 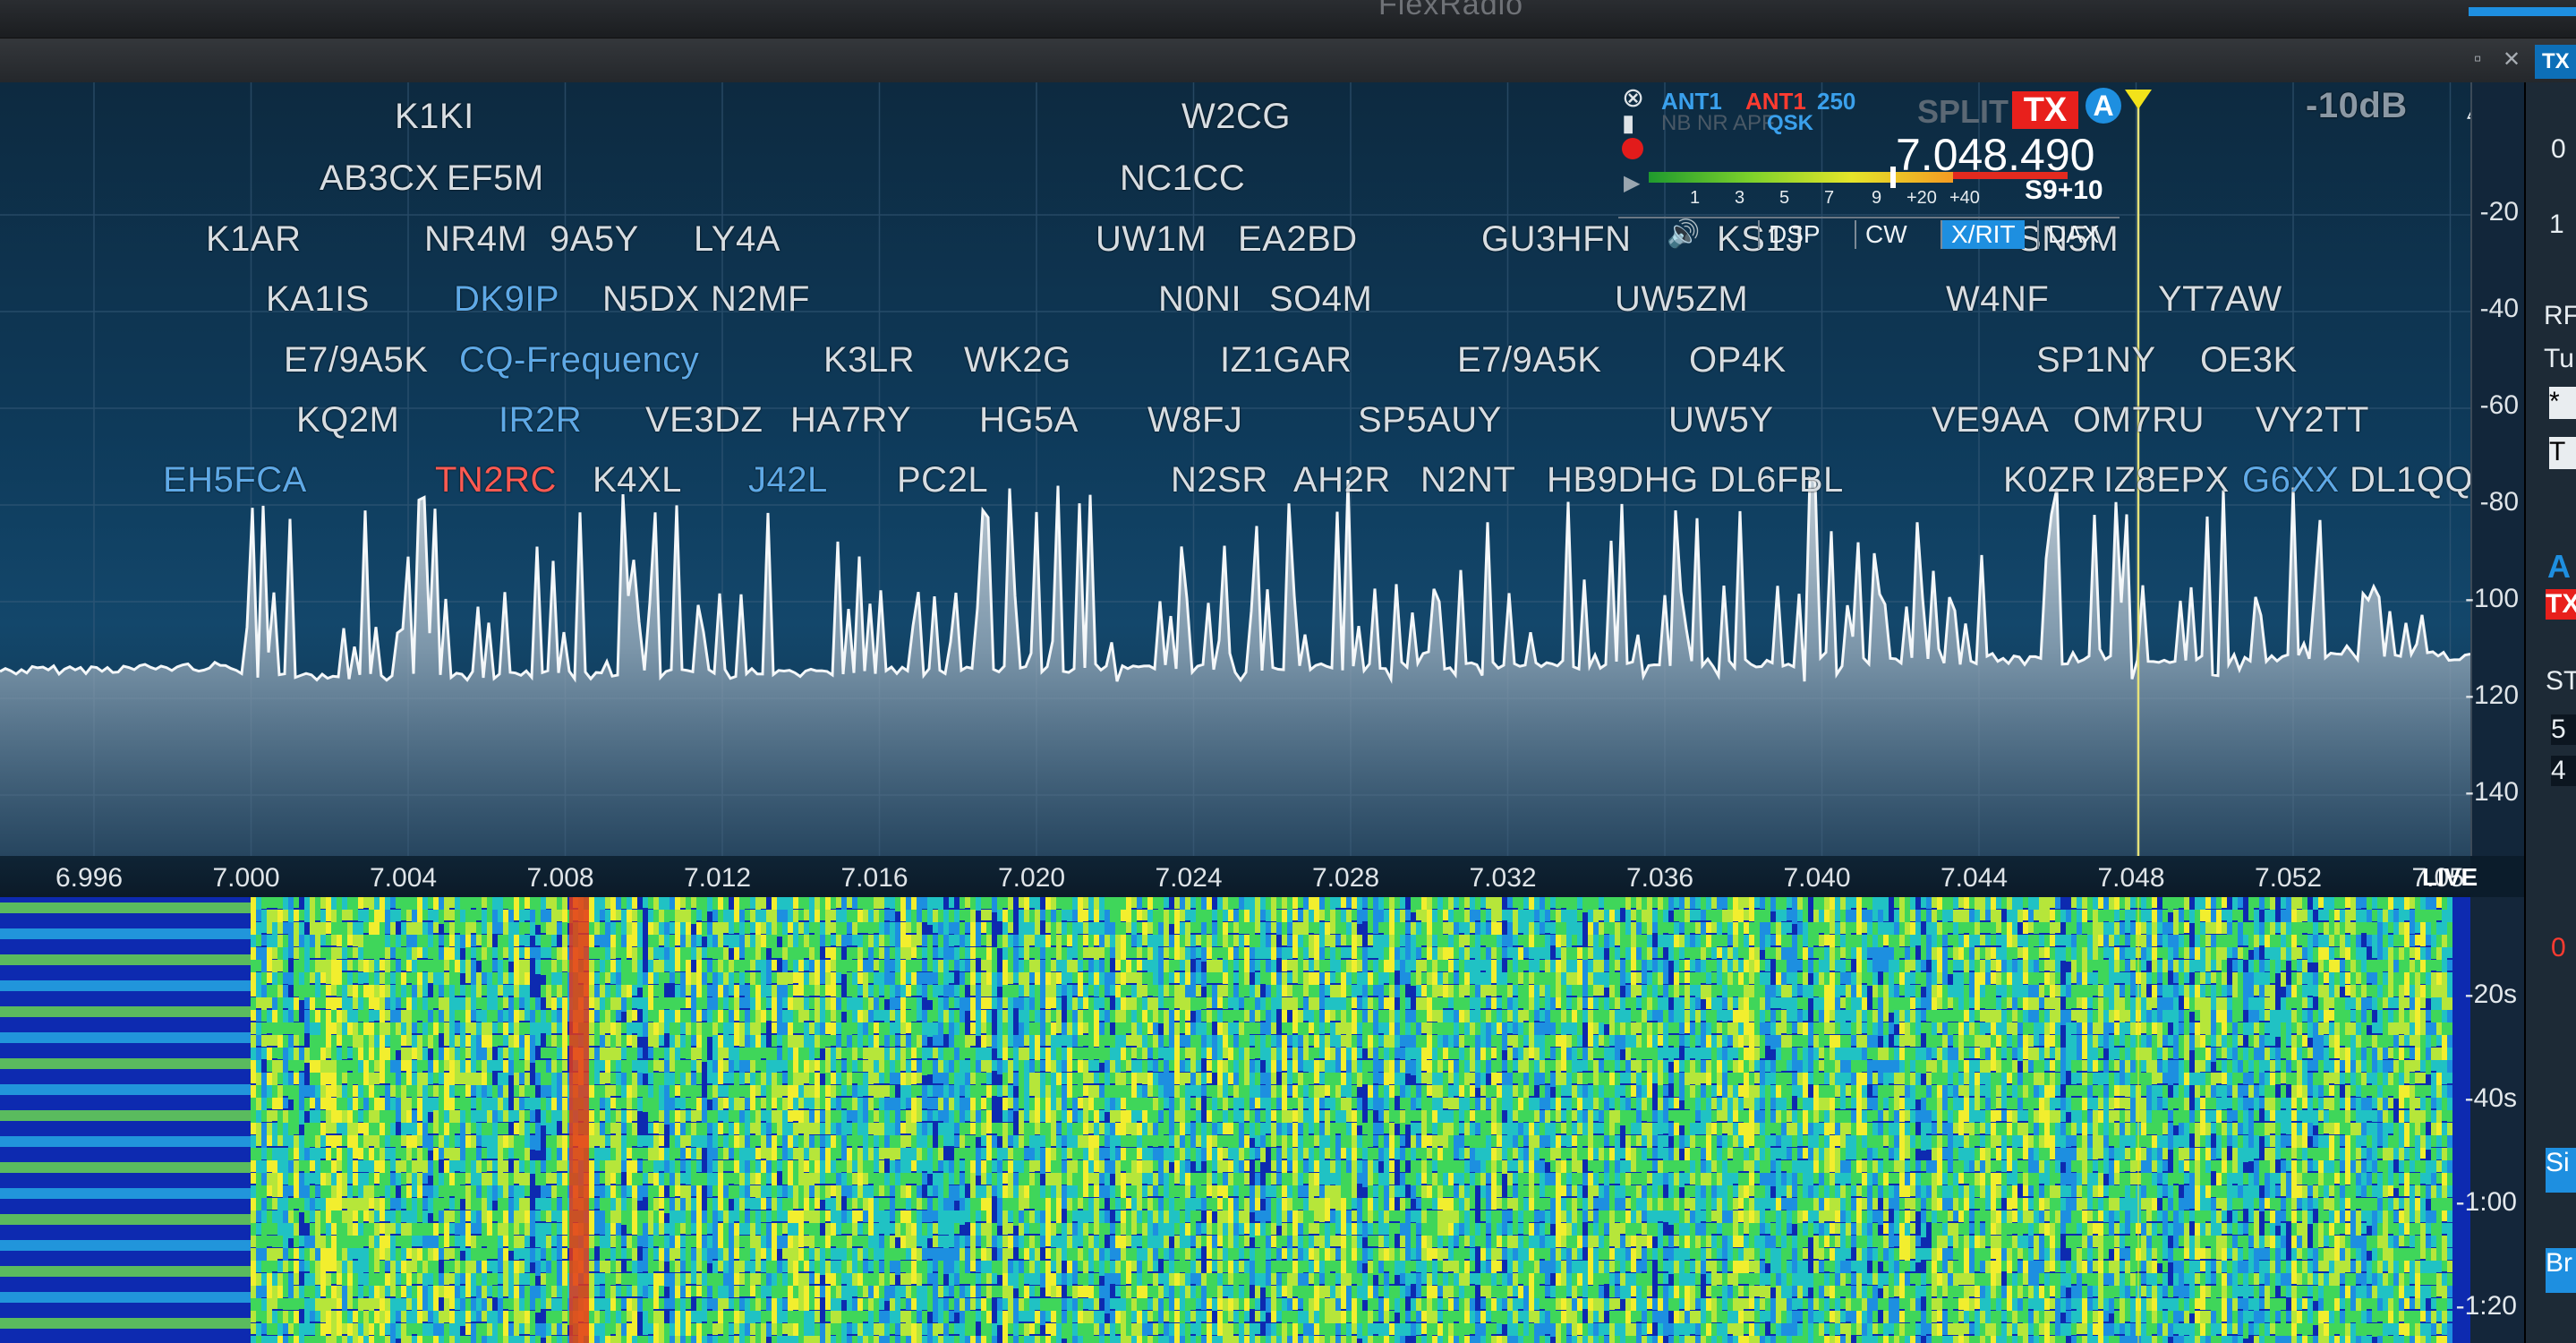 What do you see at coordinates (1342, 480) in the screenshot?
I see `spot-label: AH2R` at bounding box center [1342, 480].